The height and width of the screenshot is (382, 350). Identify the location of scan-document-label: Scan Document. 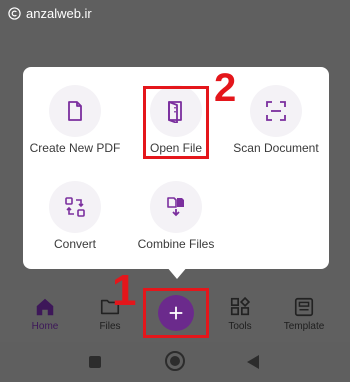
(276, 148).